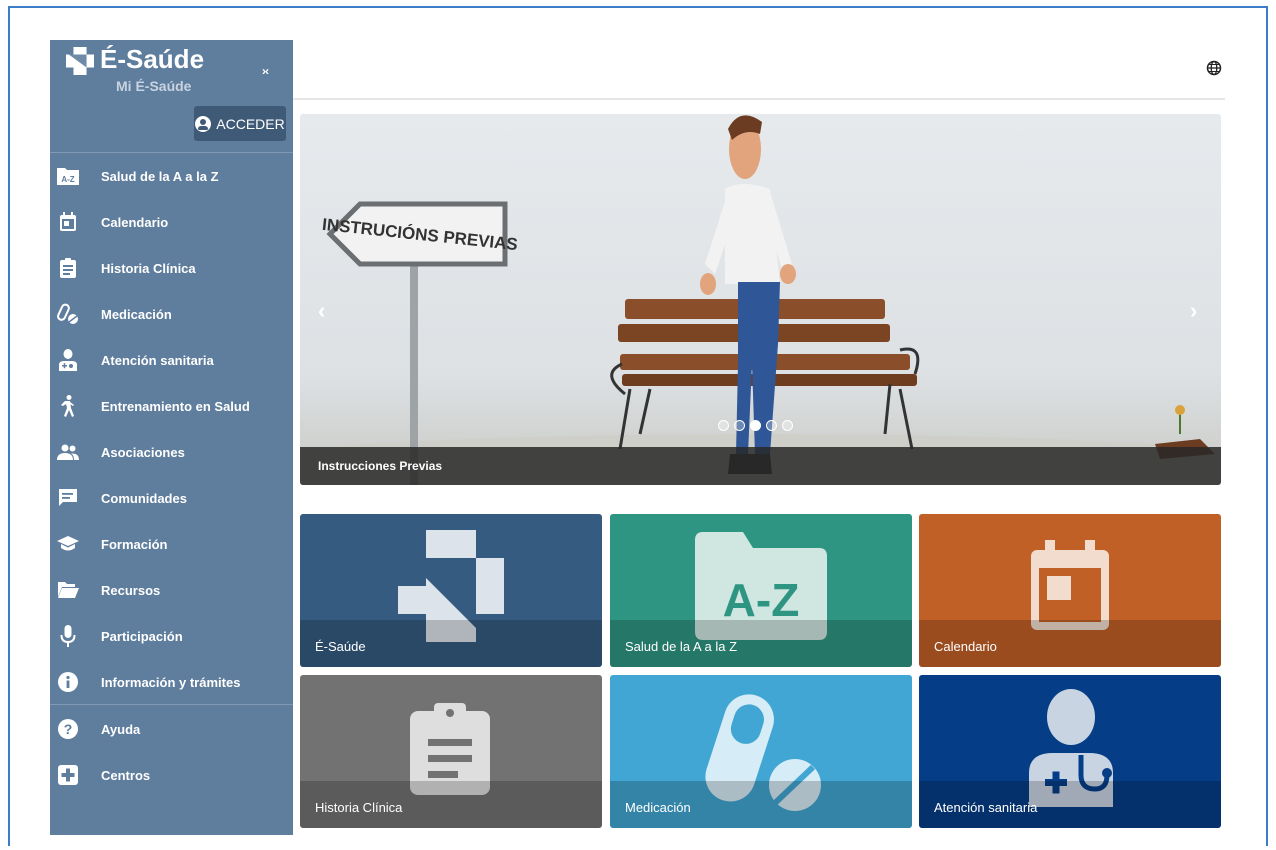 This screenshot has width=1276, height=850. What do you see at coordinates (157, 360) in the screenshot?
I see `sidebar-item-label: Atención sanitaria` at bounding box center [157, 360].